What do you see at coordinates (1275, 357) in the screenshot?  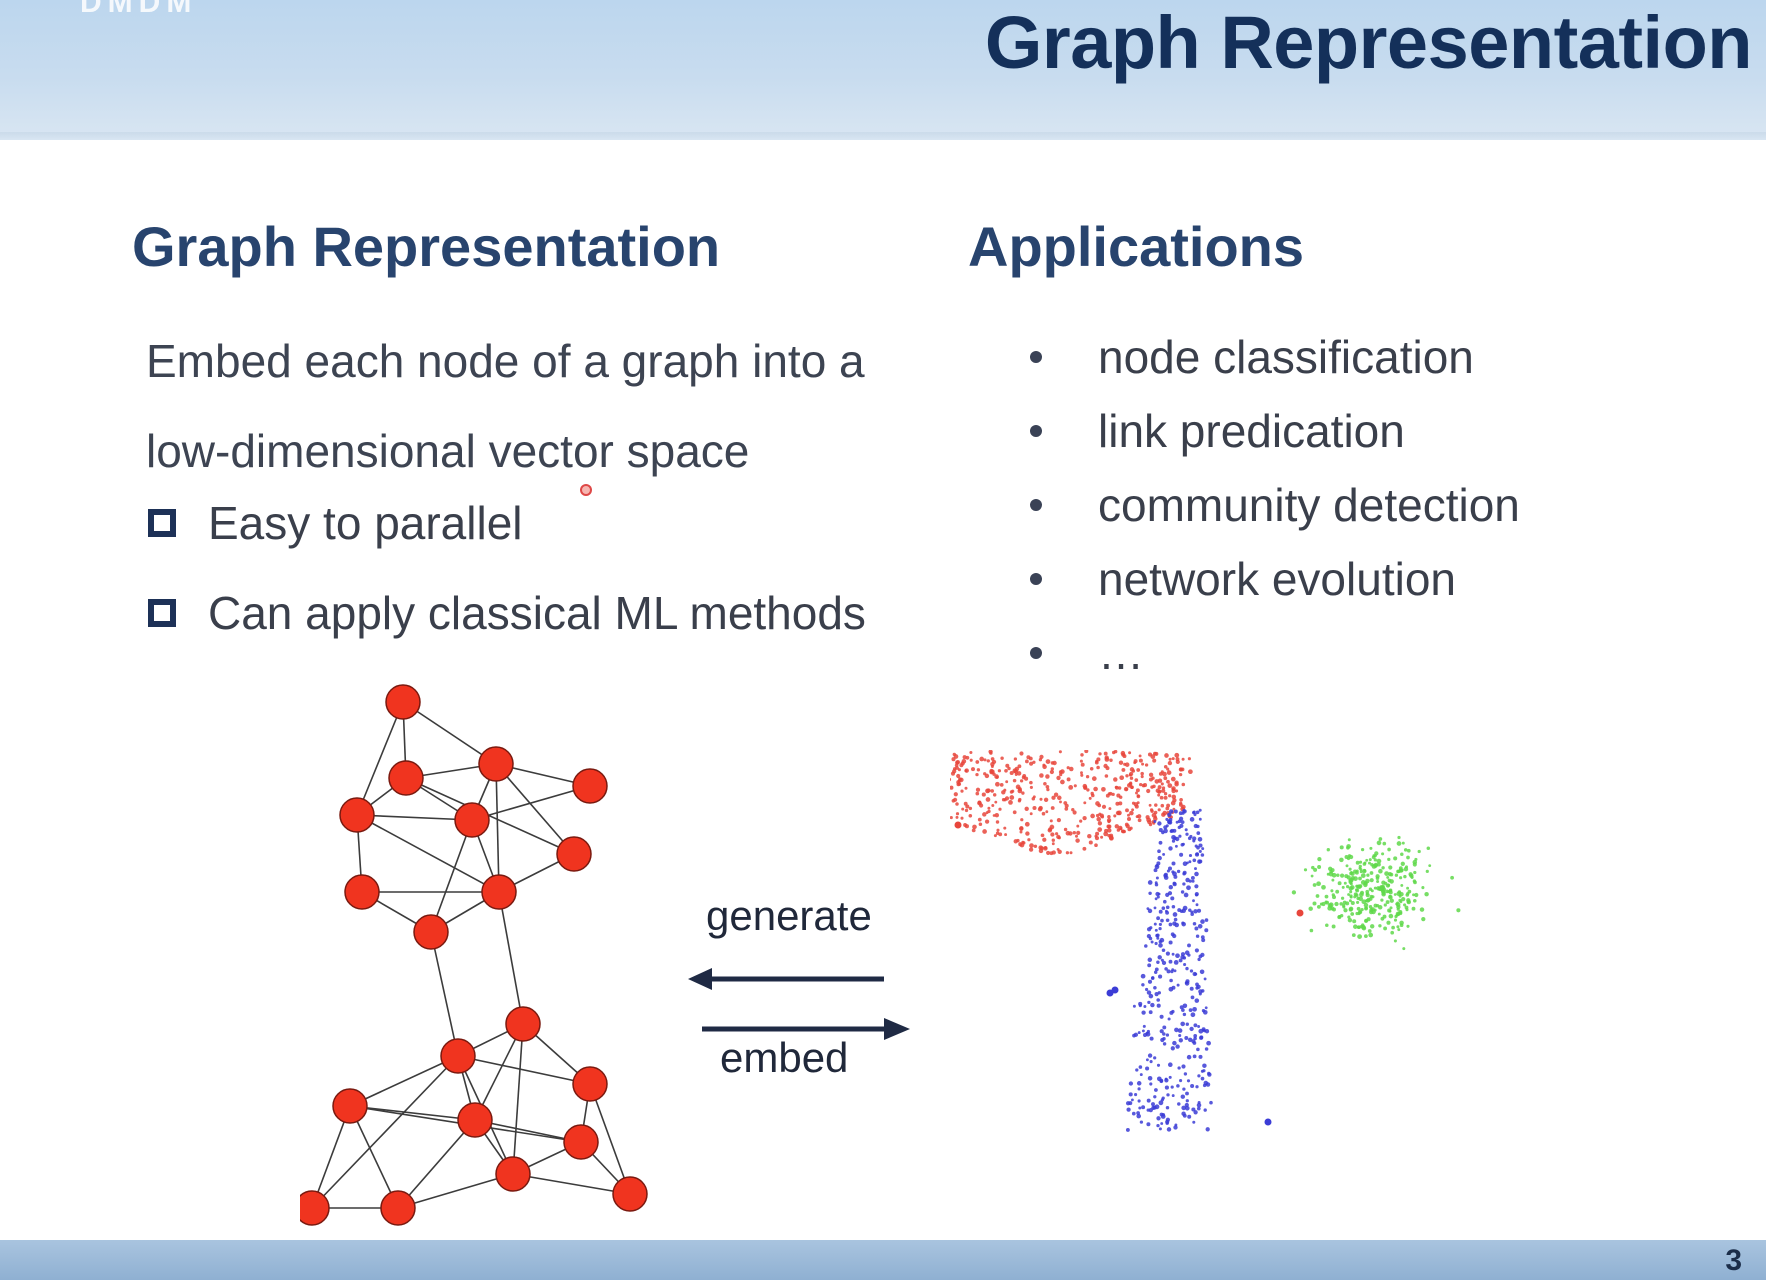 I see `list-item: node classification` at bounding box center [1275, 357].